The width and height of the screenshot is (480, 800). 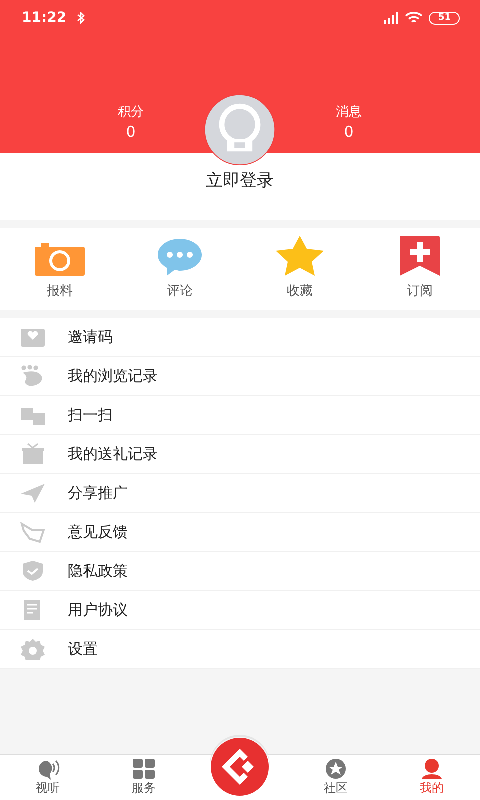 I want to click on menu-item: 隐私政策, so click(x=240, y=571).